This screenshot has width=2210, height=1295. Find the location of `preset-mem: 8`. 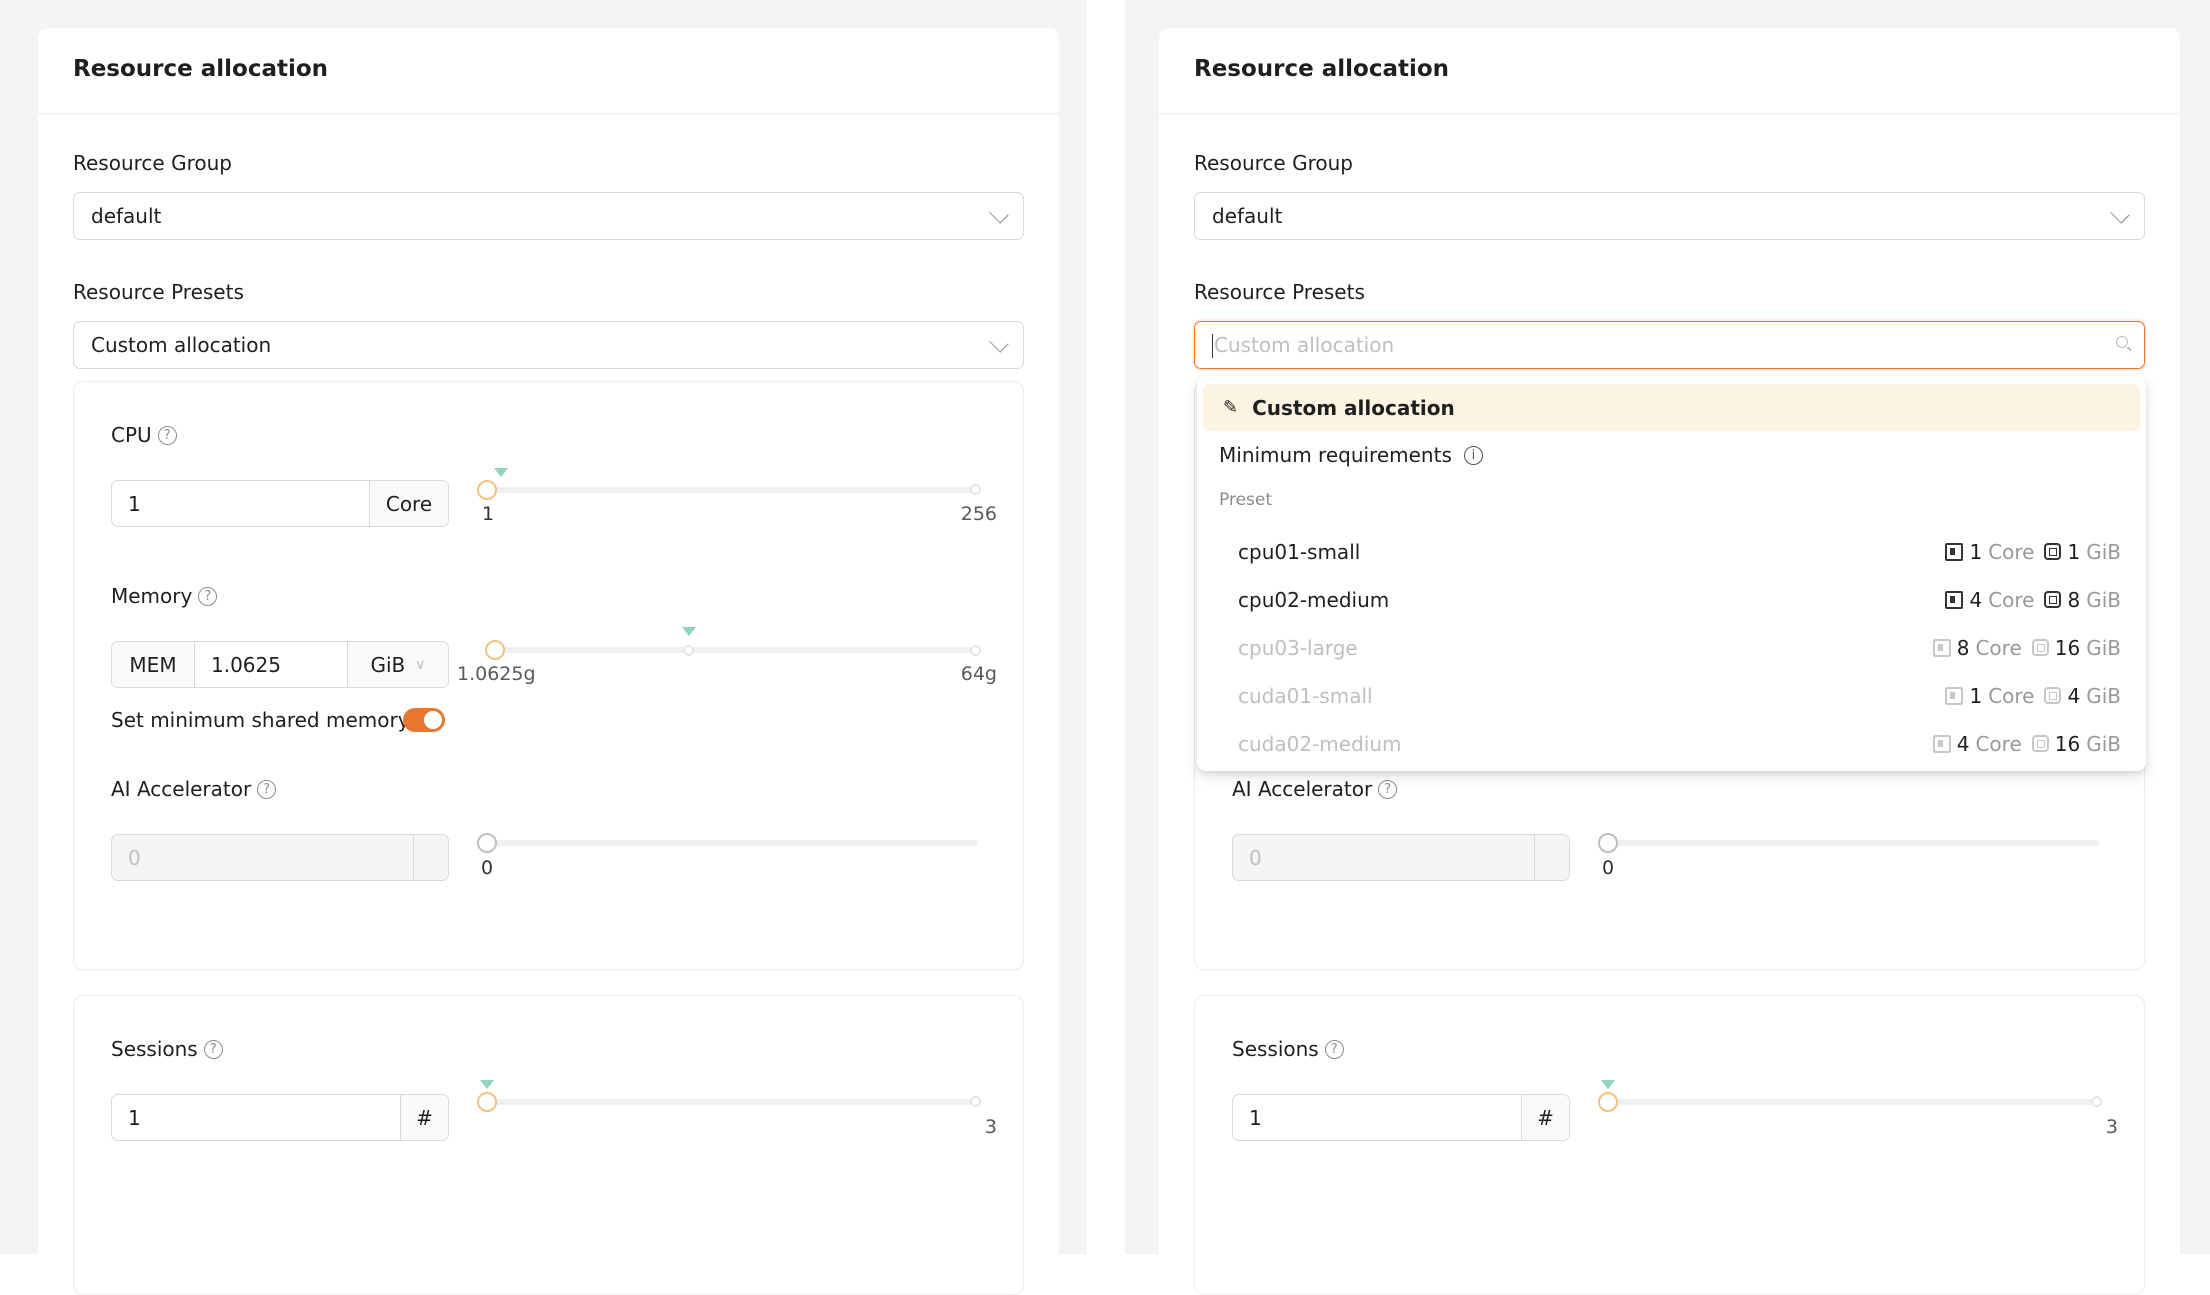

preset-mem: 8 is located at coordinates (2074, 599).